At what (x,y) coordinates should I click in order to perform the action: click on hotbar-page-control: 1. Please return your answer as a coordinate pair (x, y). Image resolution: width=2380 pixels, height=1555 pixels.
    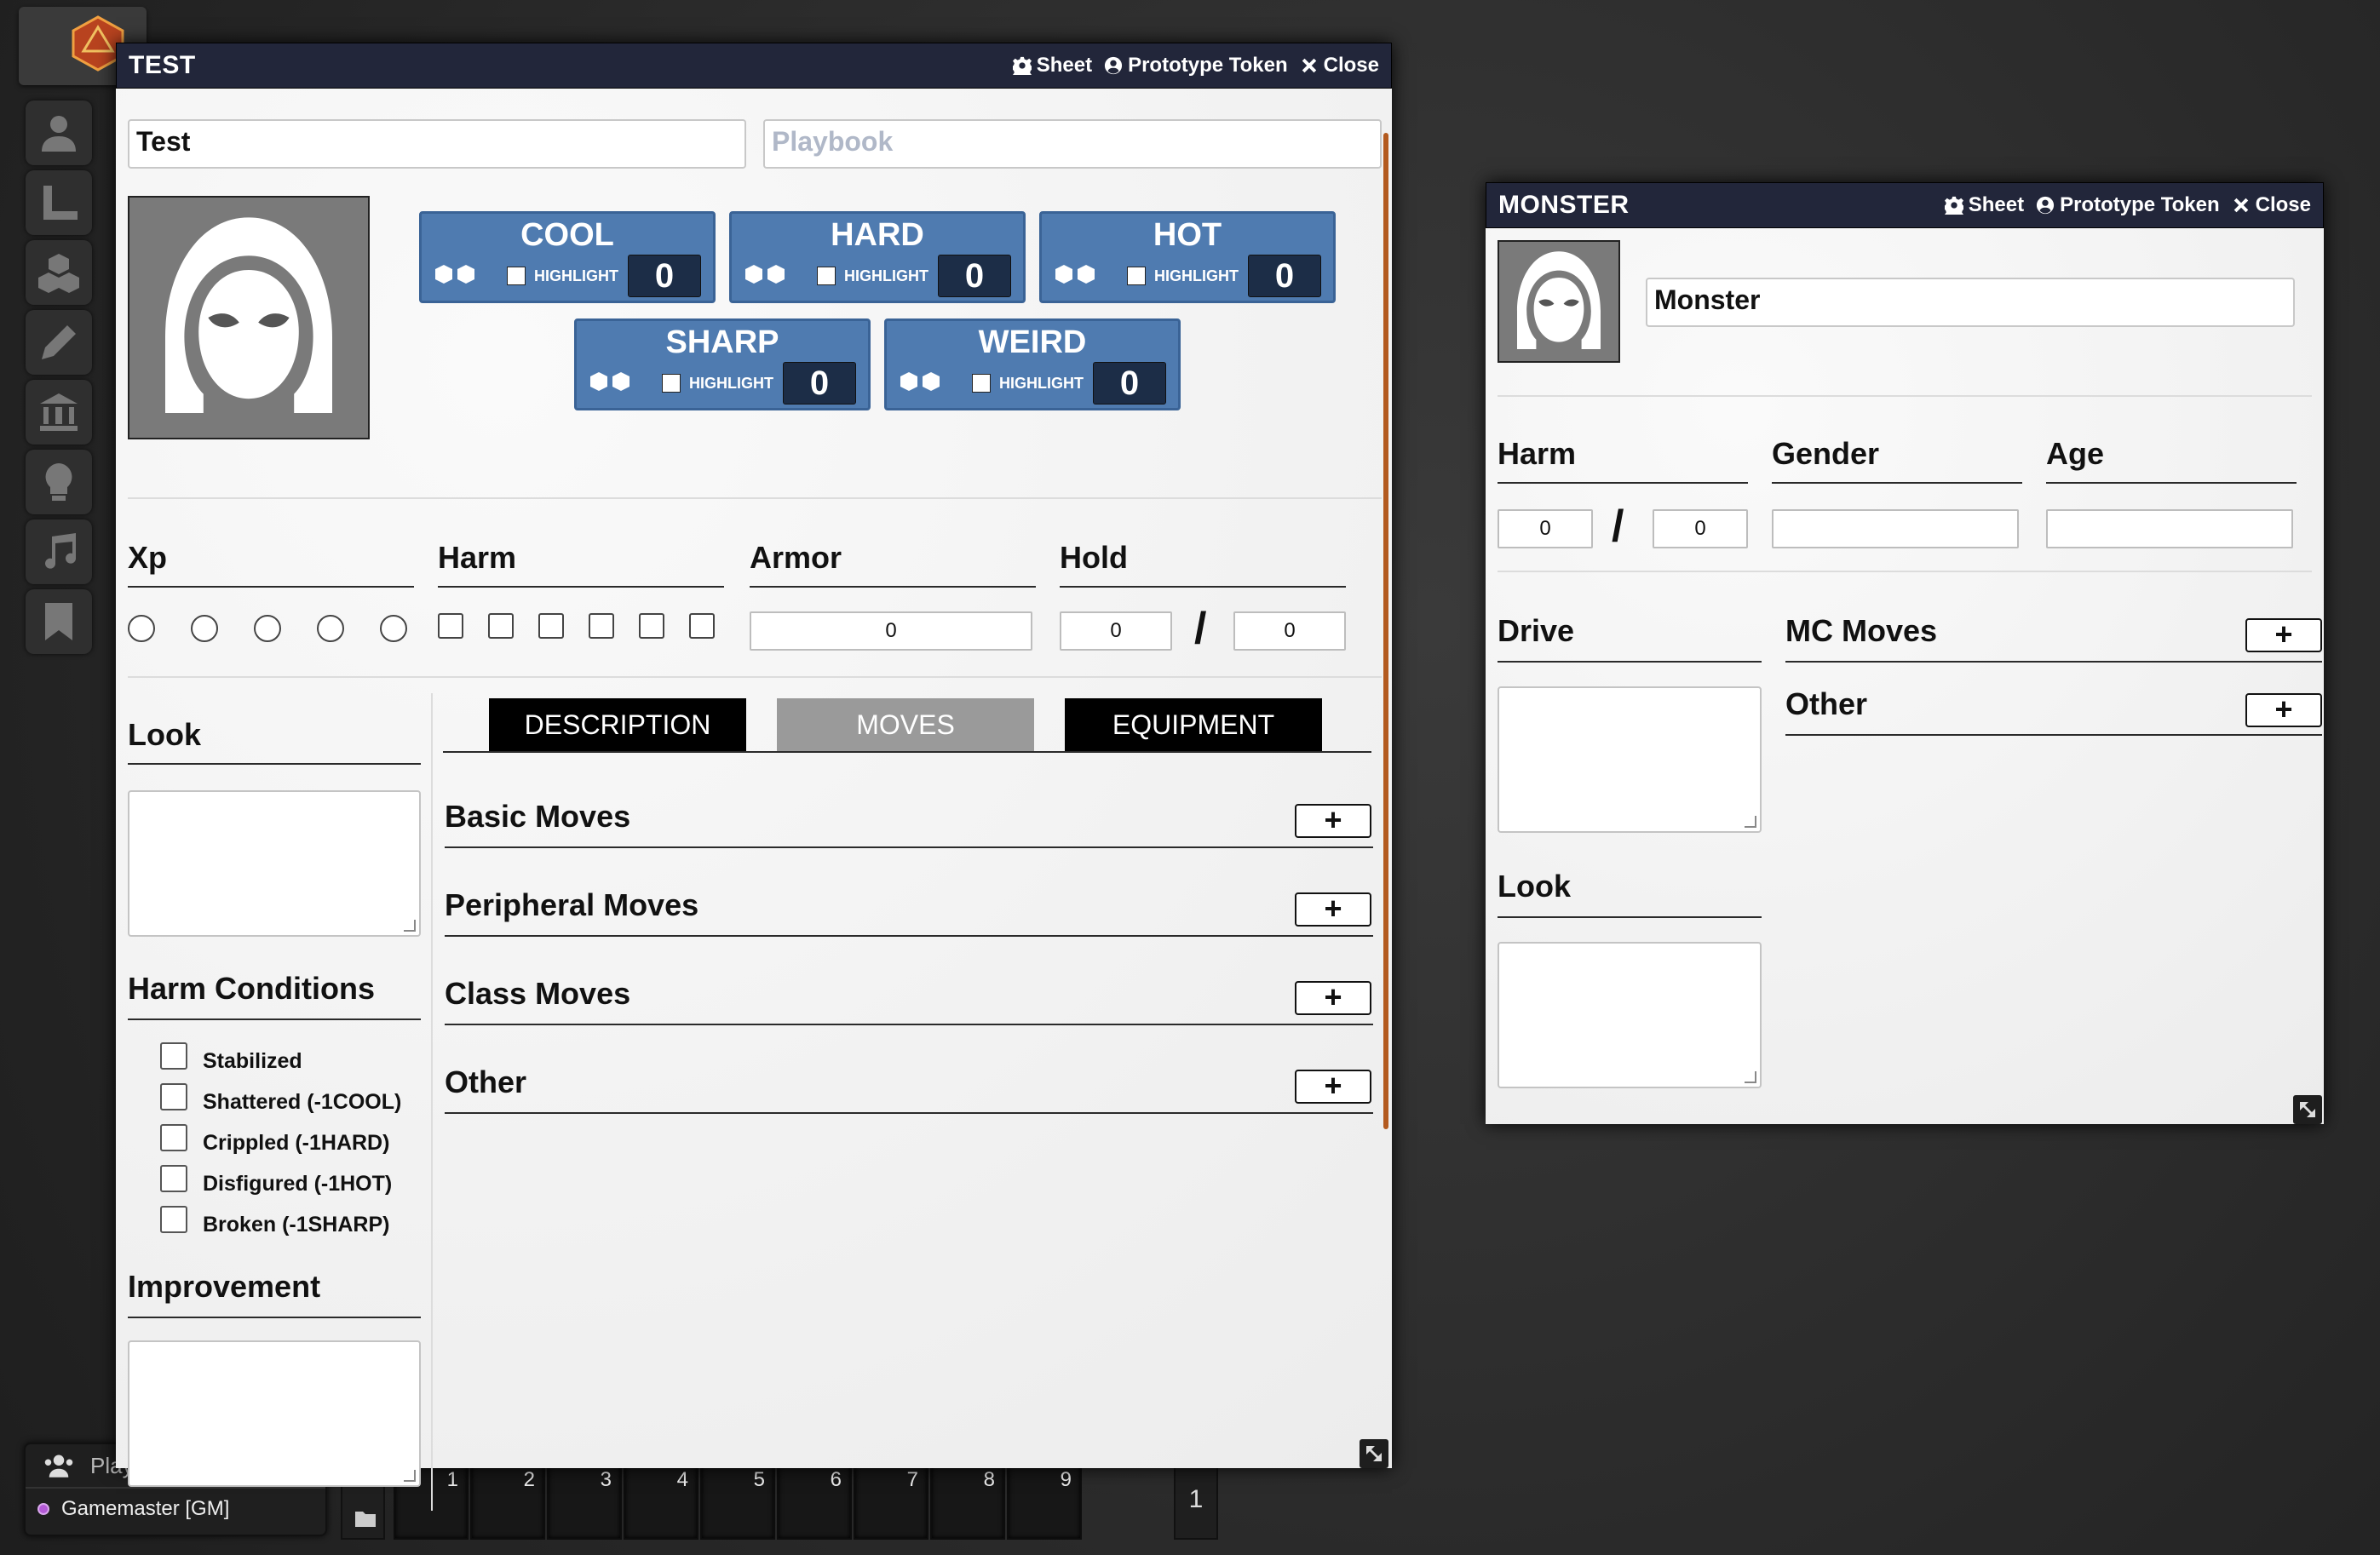
    Looking at the image, I should click on (1196, 1500).